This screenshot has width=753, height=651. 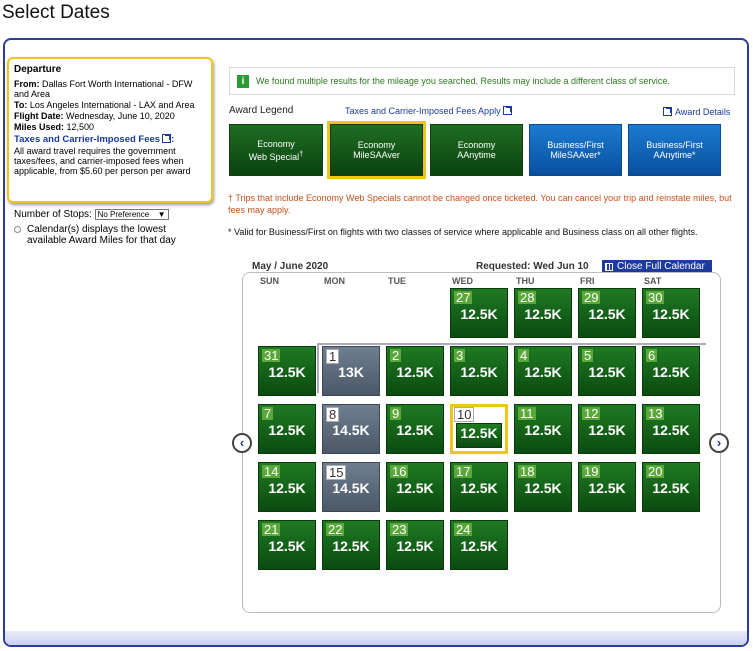 I want to click on calendar-day-22: 22 12.5K, so click(x=351, y=545).